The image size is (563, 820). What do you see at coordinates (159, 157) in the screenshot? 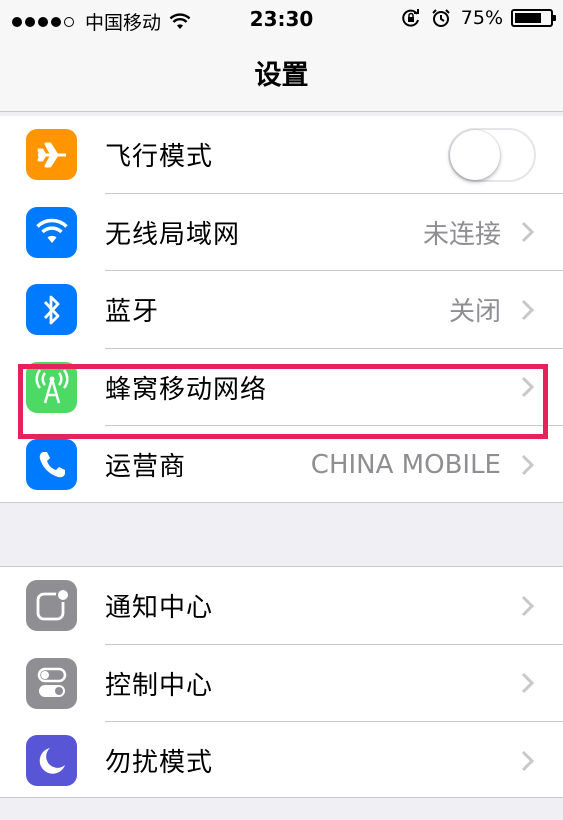
I see `settings-row-label: 飞行模式` at bounding box center [159, 157].